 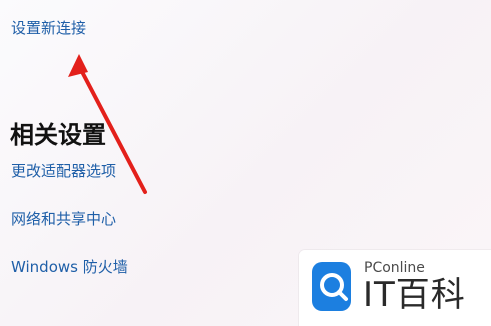 What do you see at coordinates (58, 135) in the screenshot?
I see `related-settings-title: 相关设置` at bounding box center [58, 135].